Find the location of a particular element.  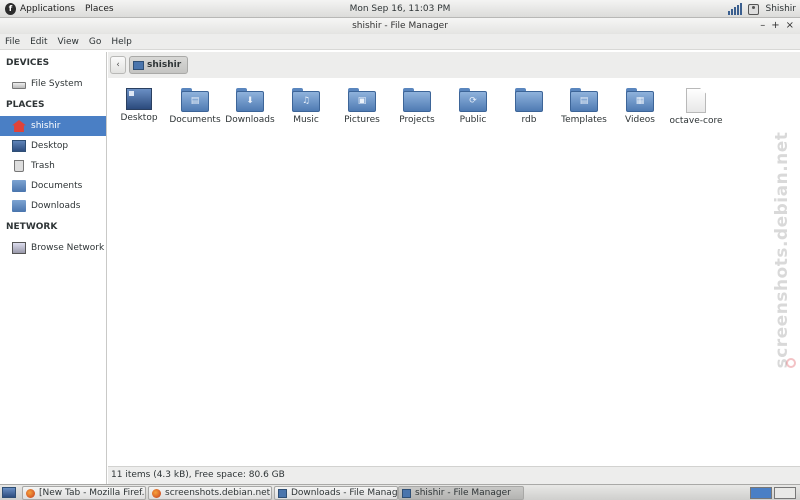

file-label: Videos is located at coordinates (640, 120).